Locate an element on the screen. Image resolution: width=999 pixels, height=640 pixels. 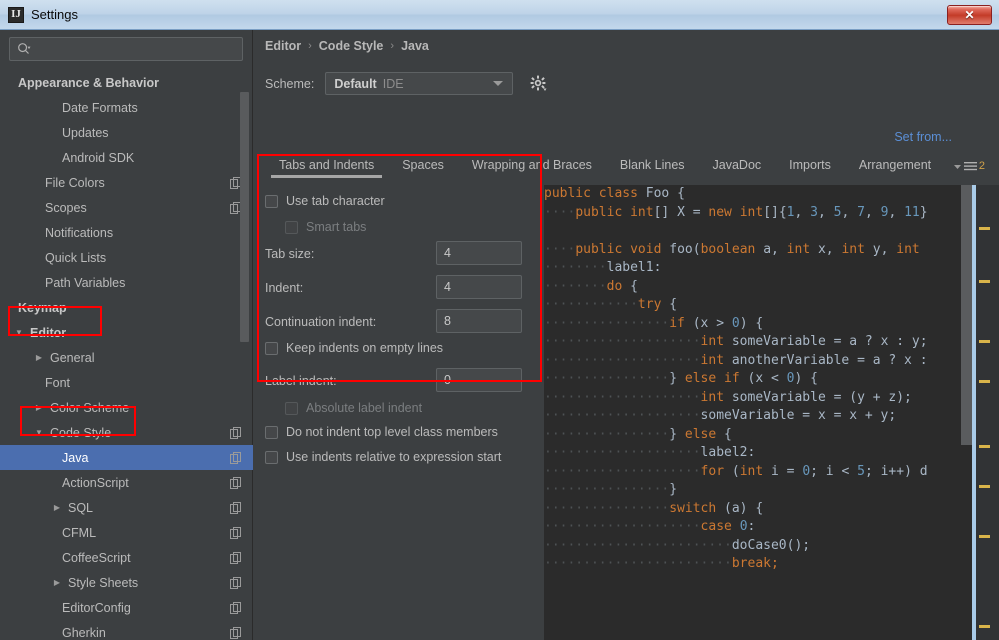
code-token: a, is located at coordinates (775, 249).